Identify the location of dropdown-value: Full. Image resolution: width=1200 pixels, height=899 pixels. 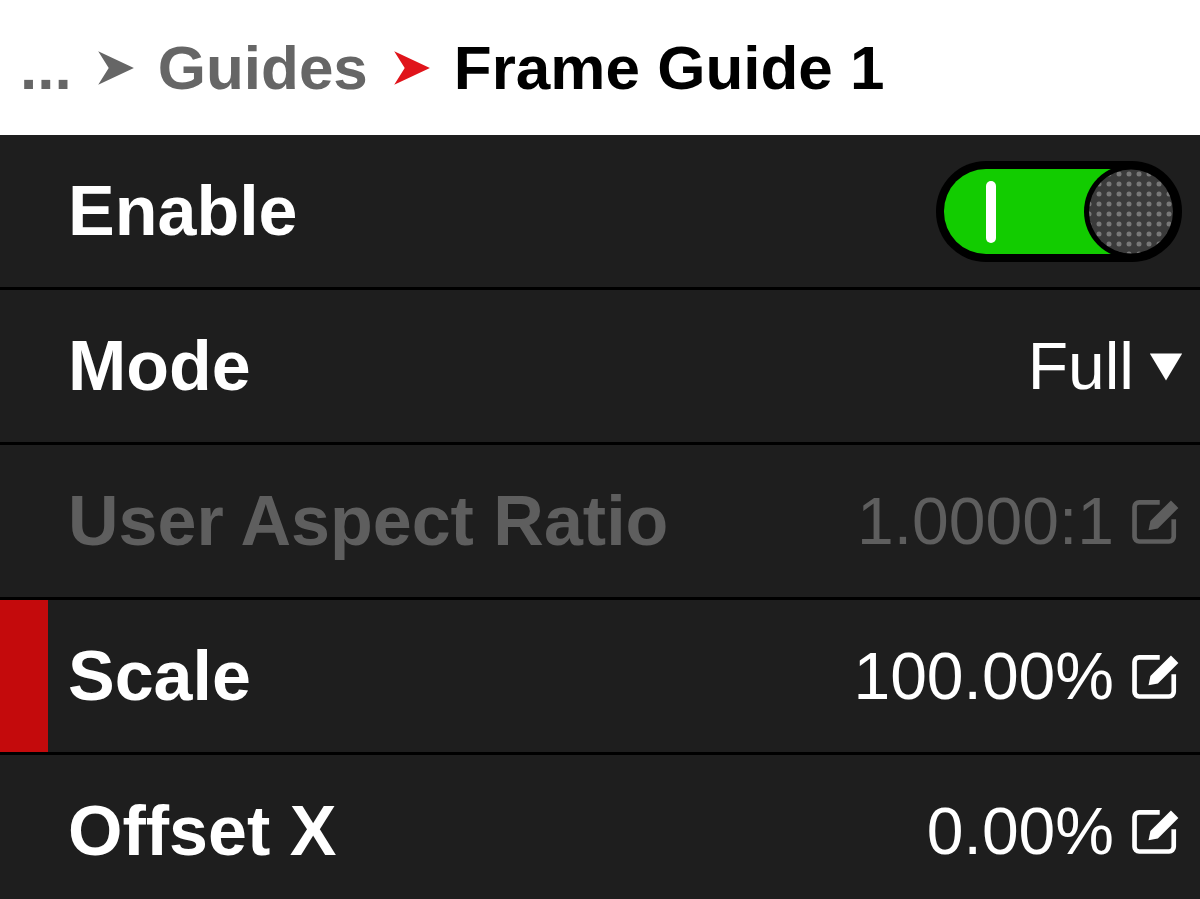
(1080, 366).